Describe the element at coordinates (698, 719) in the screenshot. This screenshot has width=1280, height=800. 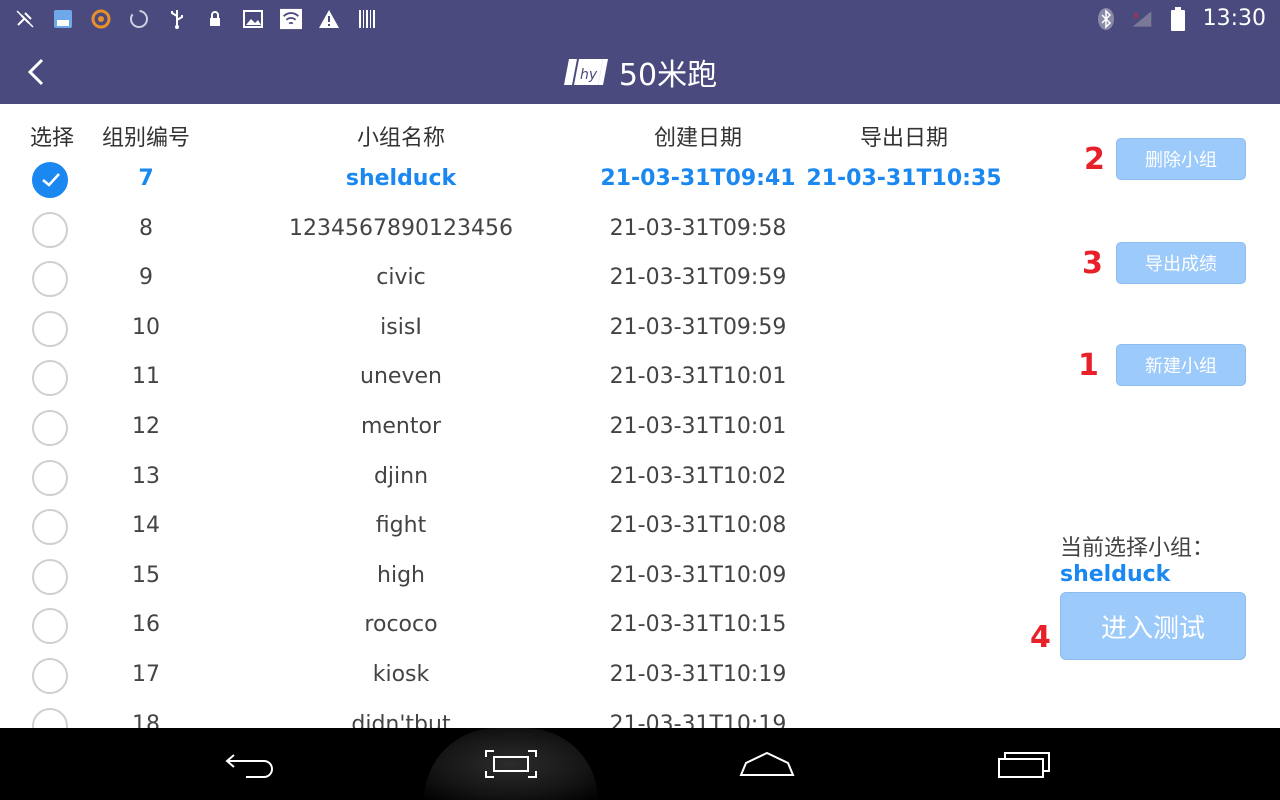
I see `created-date-cell: 21-03-31T10:19` at that location.